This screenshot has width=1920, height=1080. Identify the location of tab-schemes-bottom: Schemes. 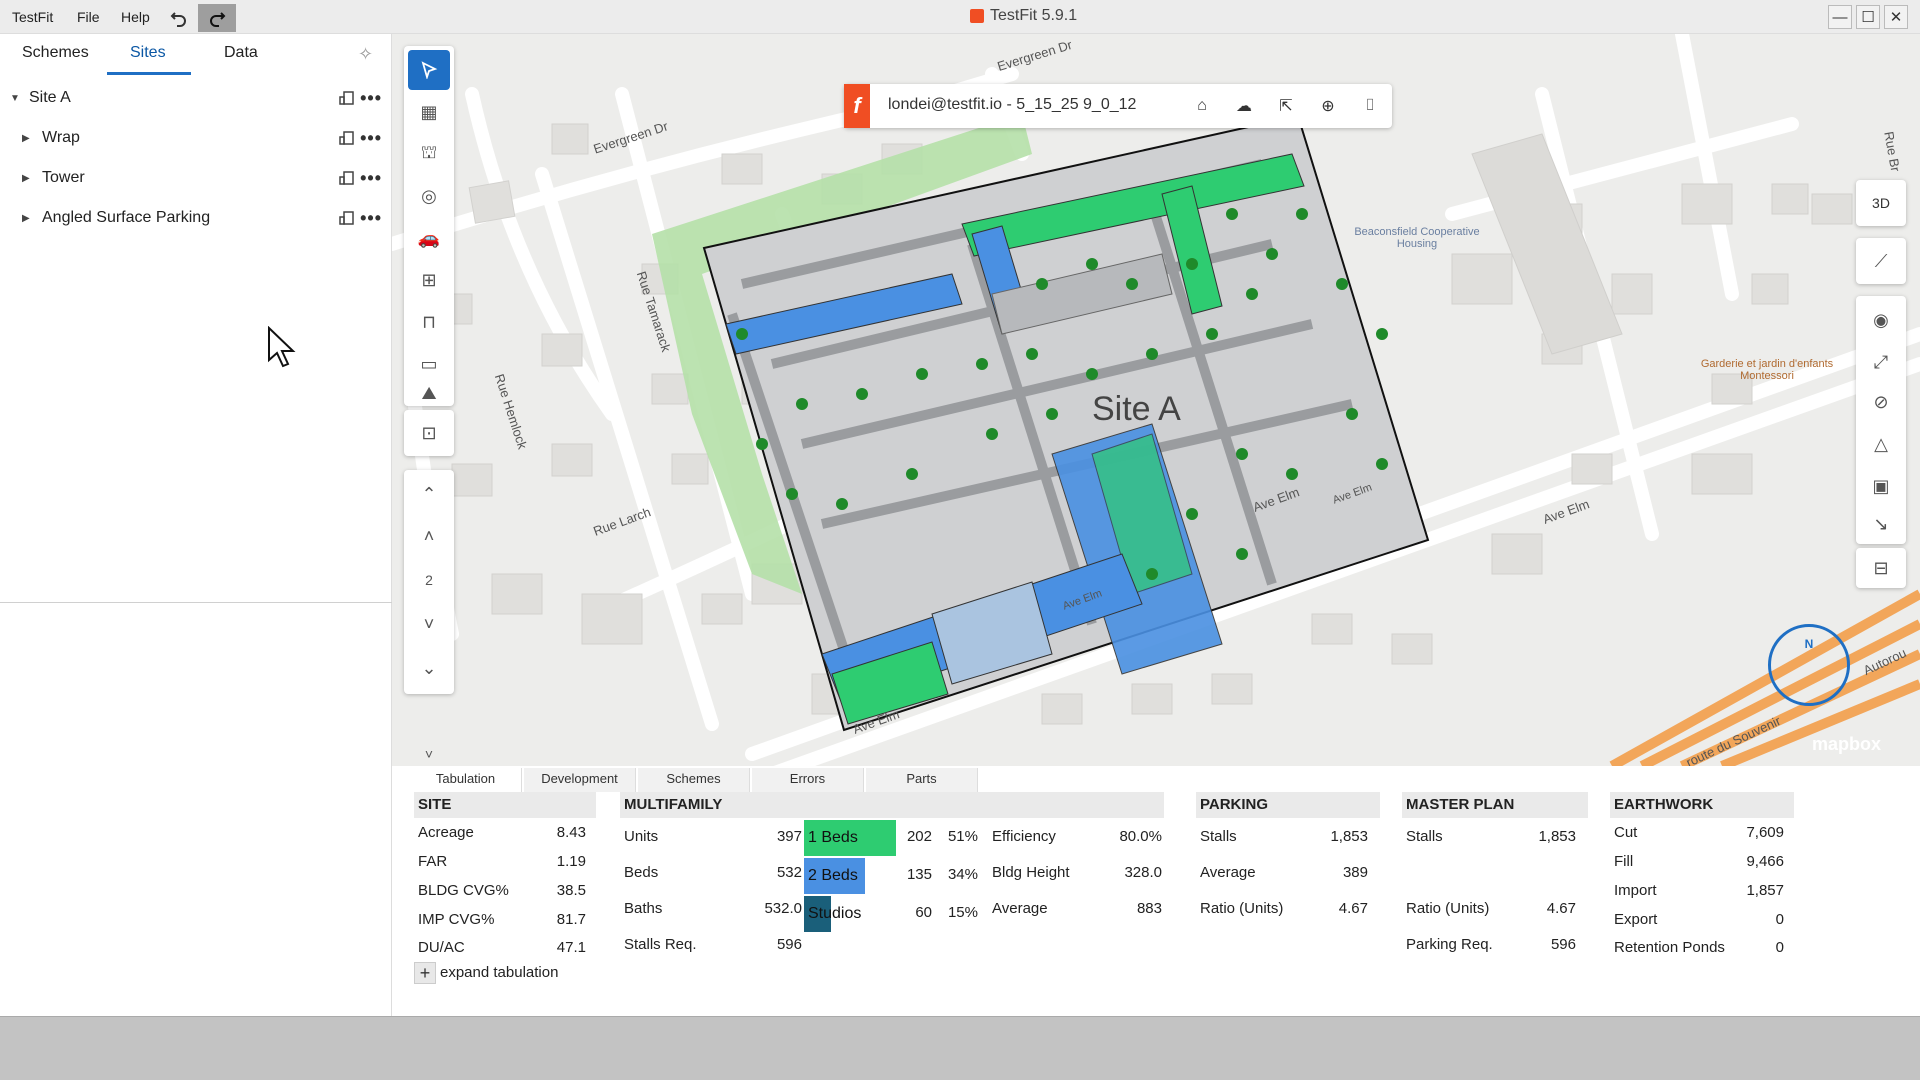
(694, 780).